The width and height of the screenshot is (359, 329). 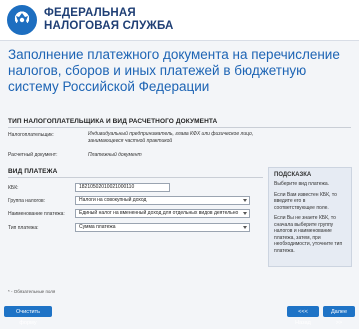 What do you see at coordinates (90, 13) in the screenshot?
I see `org-name-line1: ФЕДЕРАЛЬНАЯ` at bounding box center [90, 13].